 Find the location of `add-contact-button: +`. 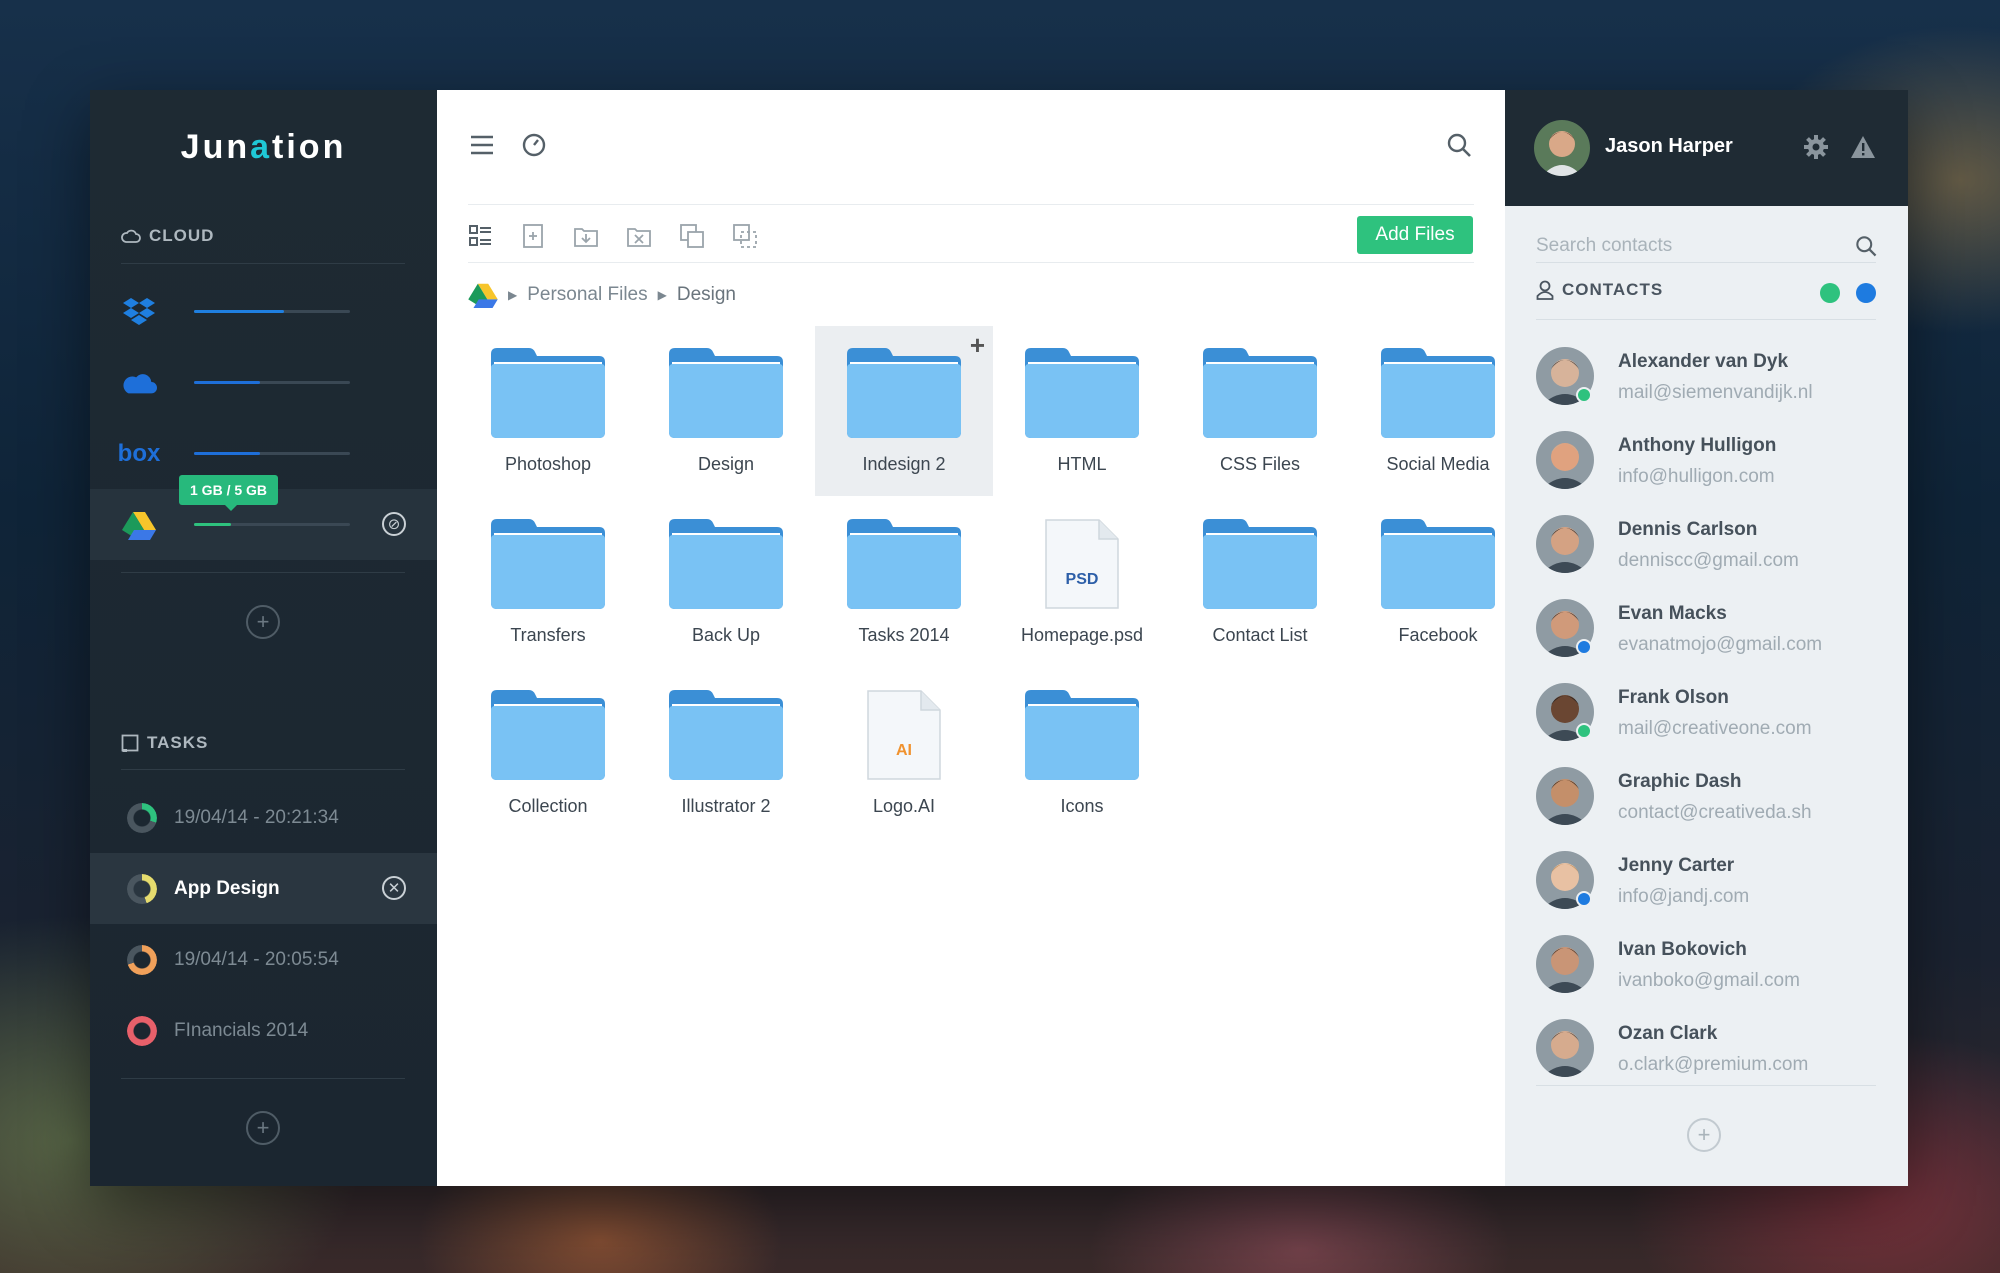

add-contact-button: + is located at coordinates (1704, 1135).